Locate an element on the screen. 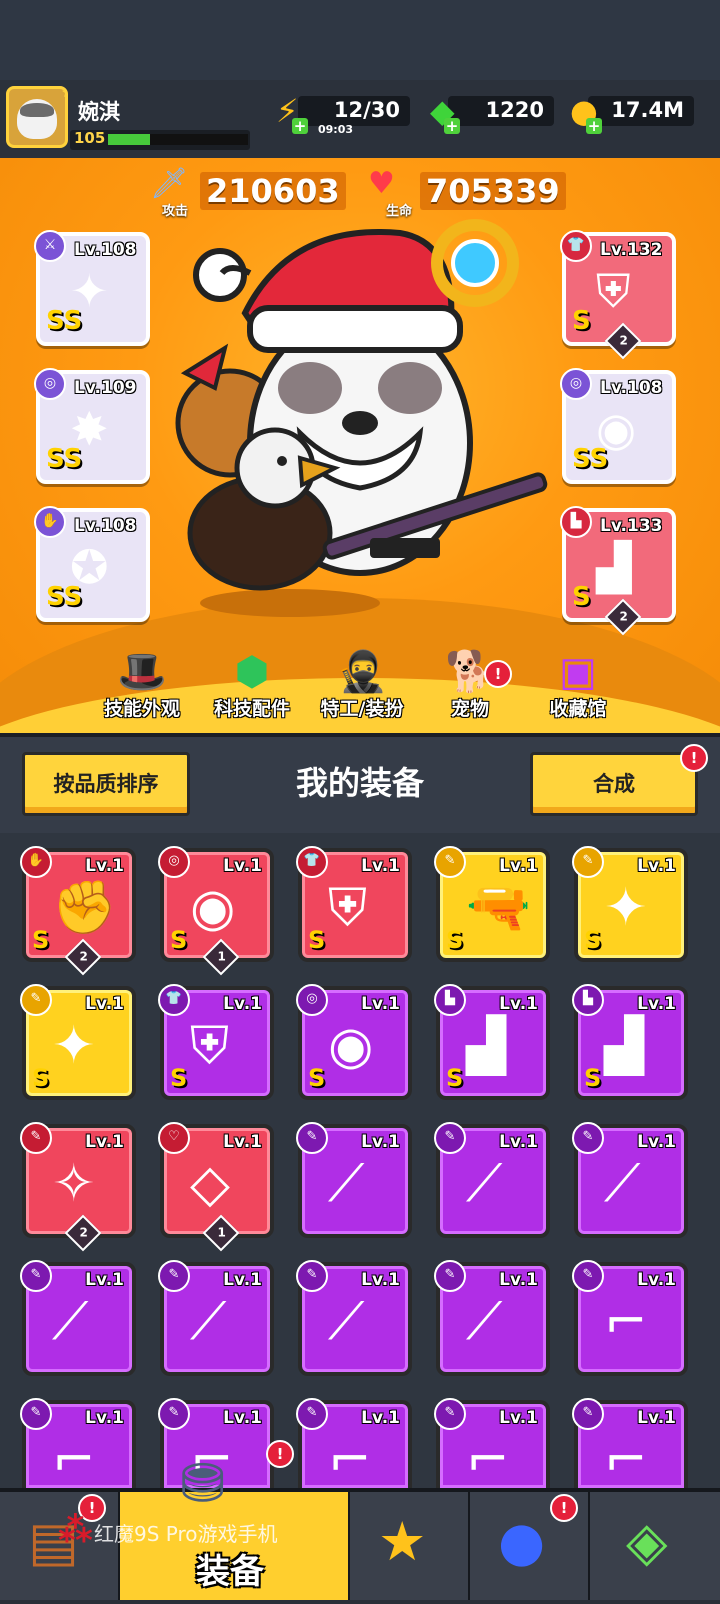  inventory-item: ✋ Lv.1 ✊ S 2 is located at coordinates (78, 911).